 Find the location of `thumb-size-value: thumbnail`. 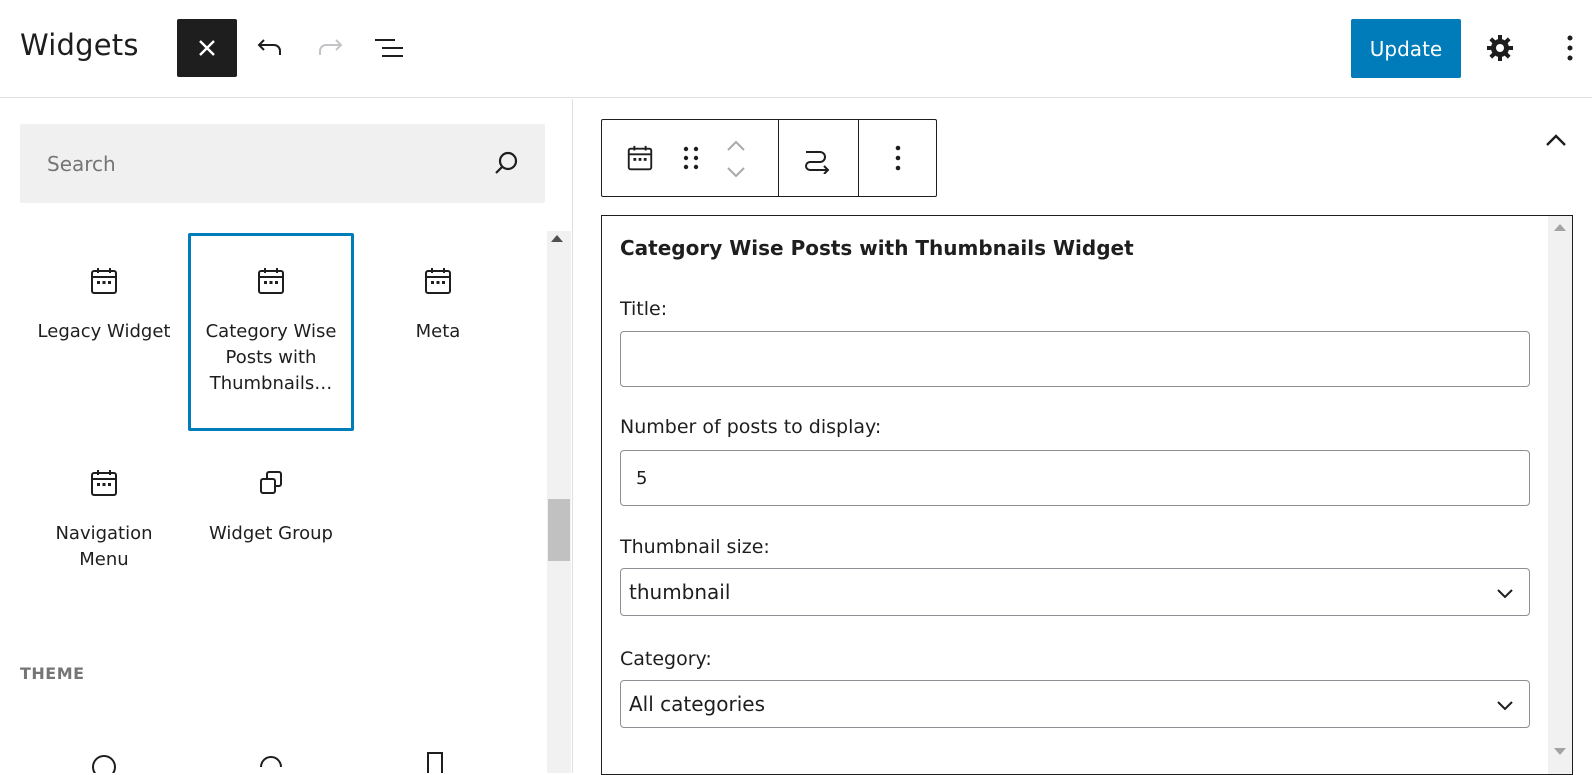

thumb-size-value: thumbnail is located at coordinates (680, 592).